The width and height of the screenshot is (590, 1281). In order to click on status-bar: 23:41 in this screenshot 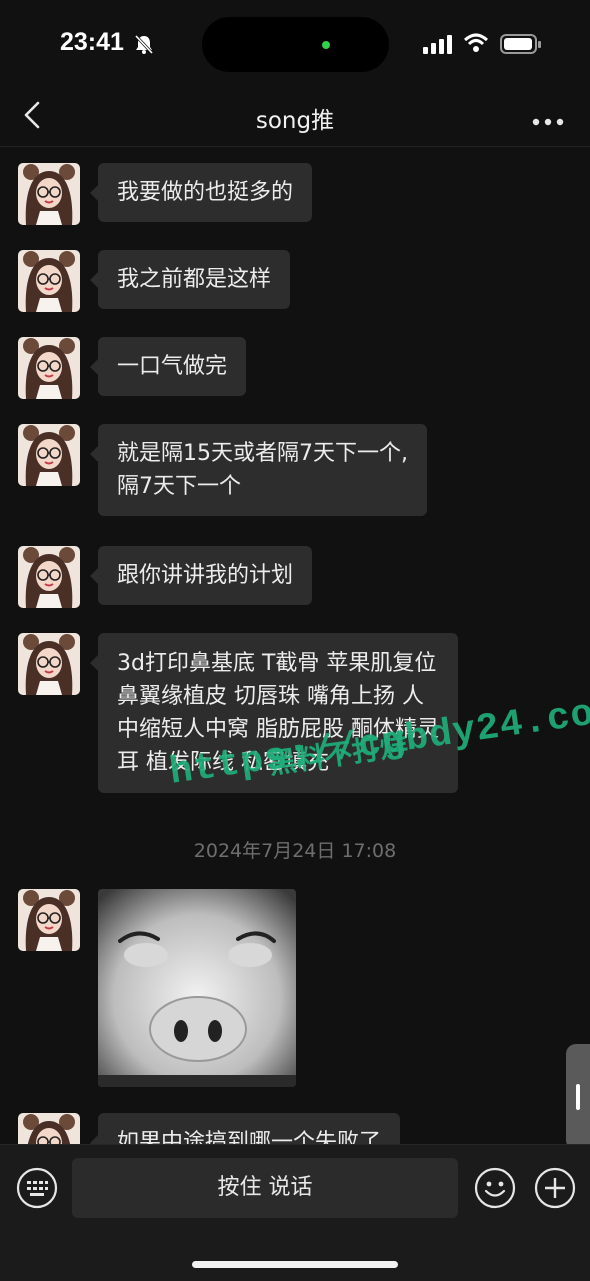, I will do `click(295, 44)`.